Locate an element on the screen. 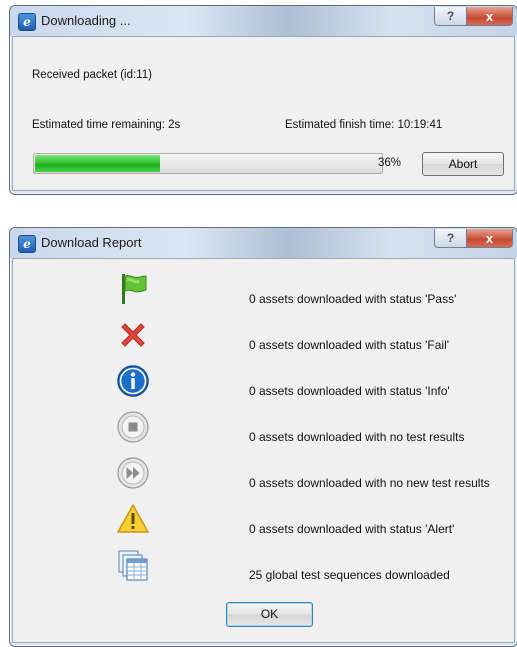 Image resolution: width=517 pixels, height=647 pixels. finish-time-text: Estimated finish time: 10:19:41 is located at coordinates (364, 125).